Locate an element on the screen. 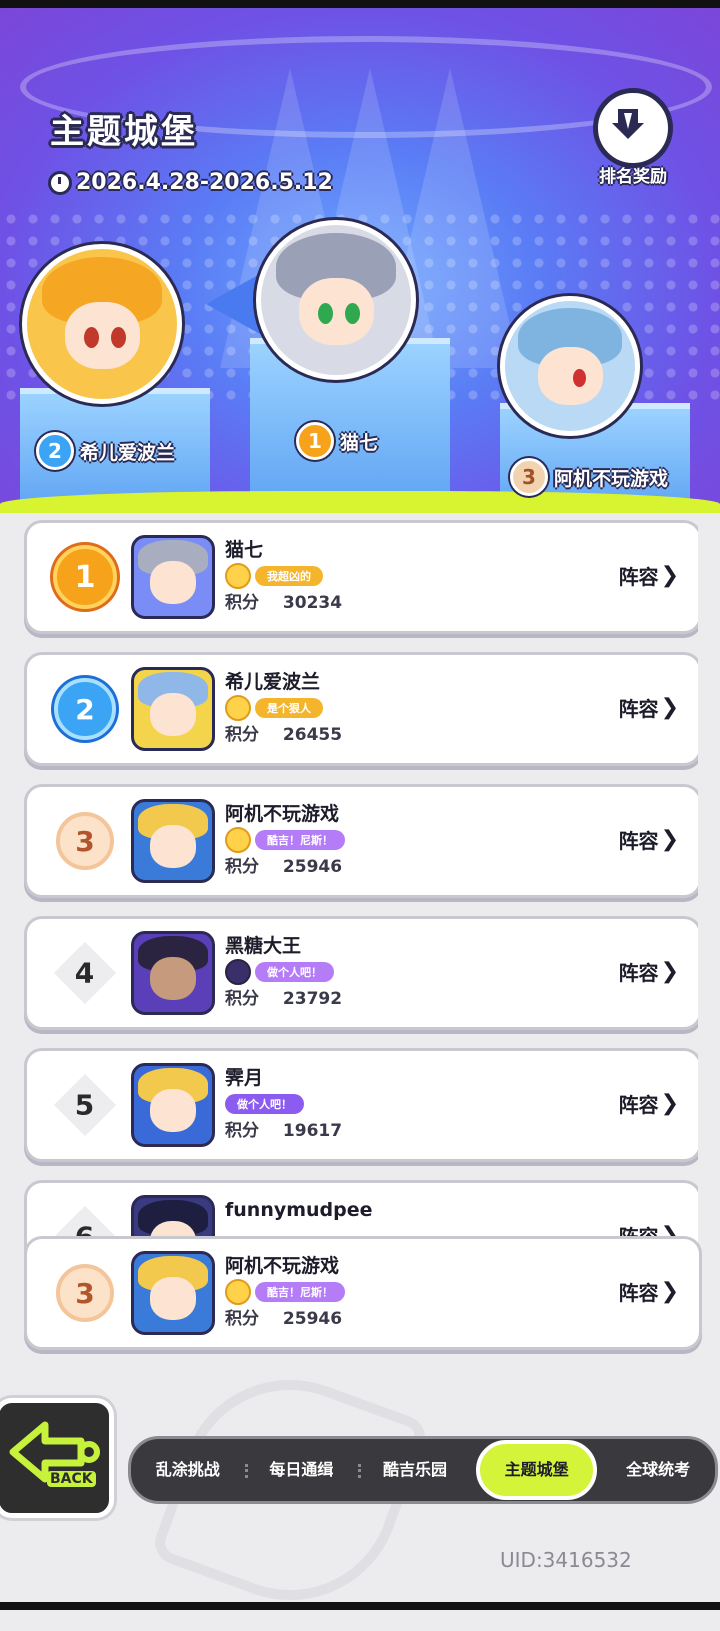 The width and height of the screenshot is (720, 1631). rank-number: 5 is located at coordinates (85, 1105).